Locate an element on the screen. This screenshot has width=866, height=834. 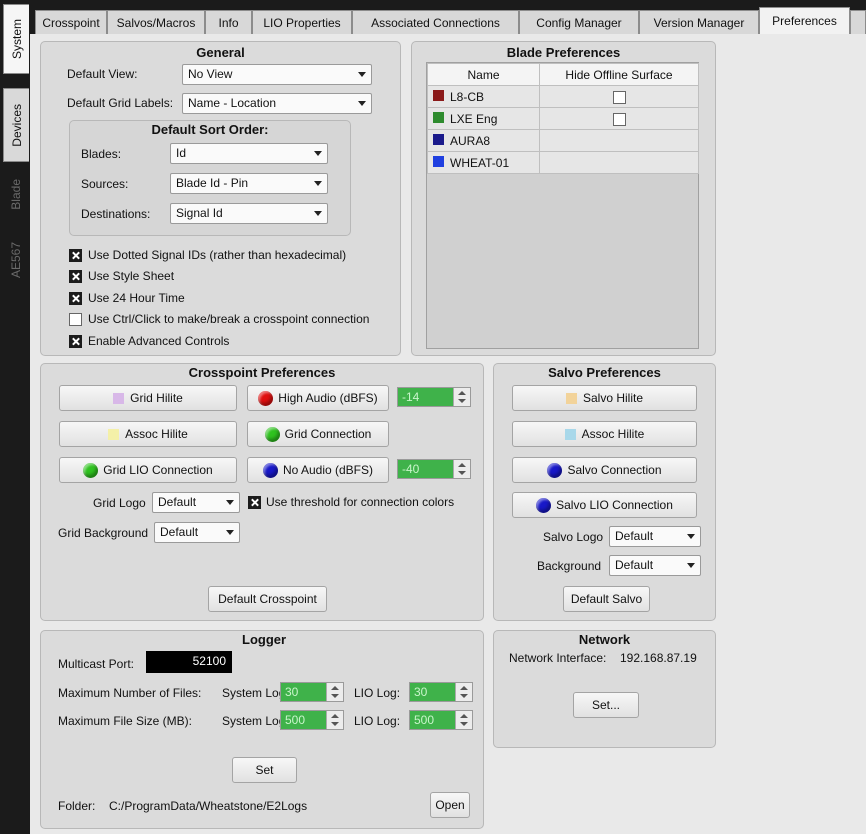
grid-hilite-button: Grid Hilite is located at coordinates (148, 398).